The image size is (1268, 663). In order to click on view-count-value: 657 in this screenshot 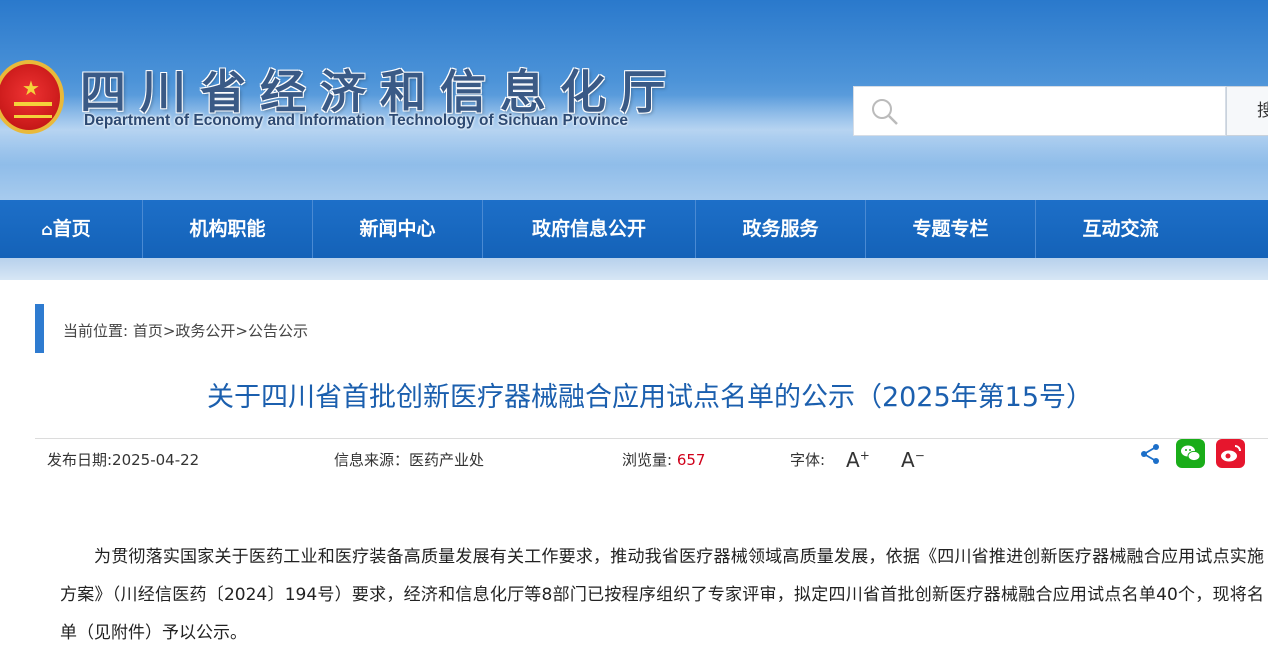, I will do `click(691, 460)`.